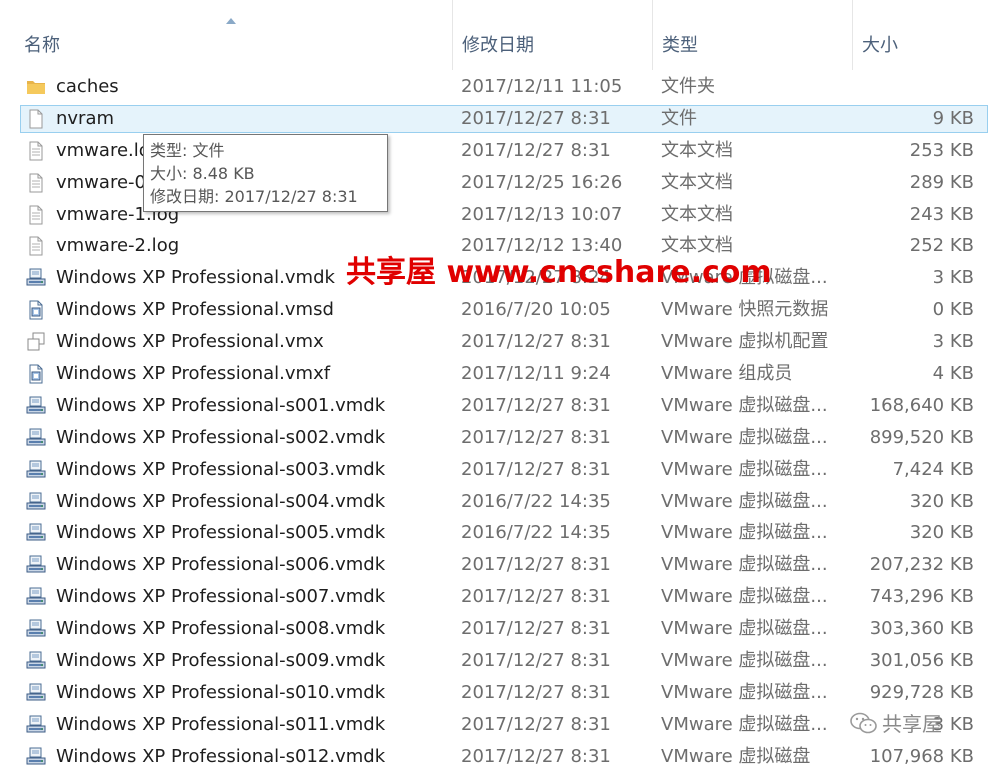  Describe the element at coordinates (920, 35) in the screenshot. I see `header-size-column: 大小` at that location.